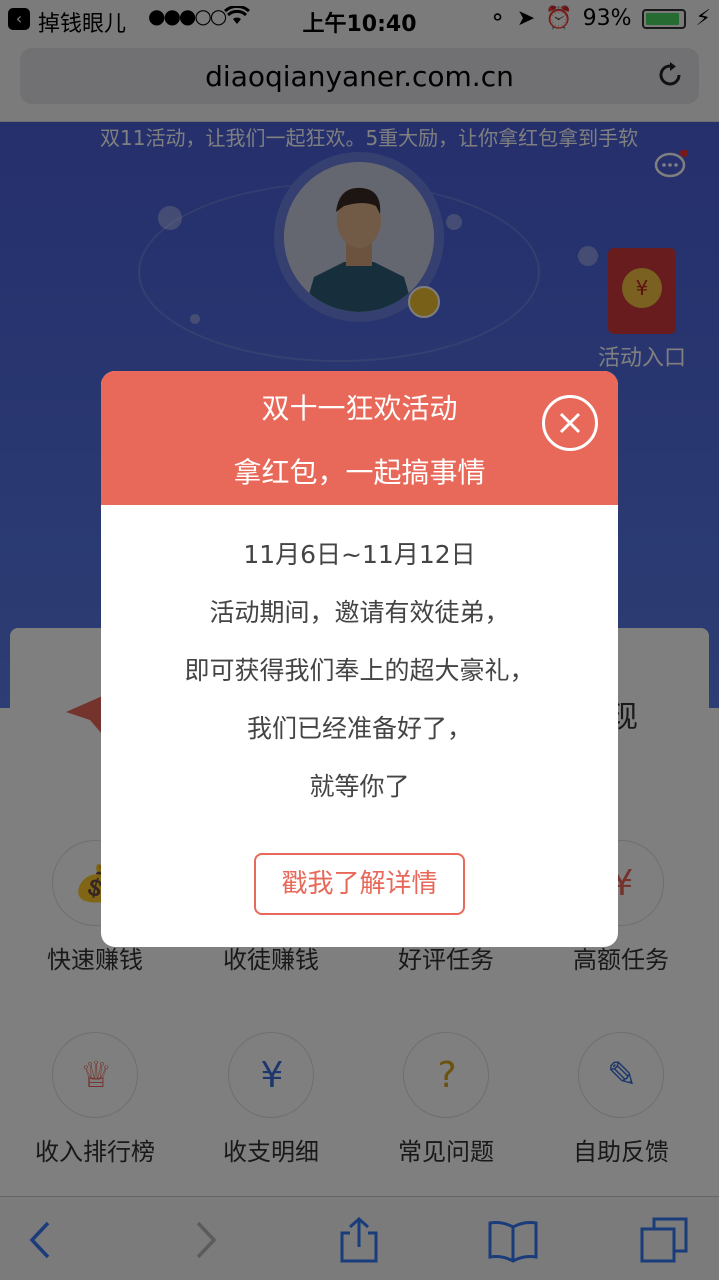 This screenshot has width=719, height=1280. Describe the element at coordinates (359, 728) in the screenshot. I see `modal-line: 我们已经准备好了，` at that location.